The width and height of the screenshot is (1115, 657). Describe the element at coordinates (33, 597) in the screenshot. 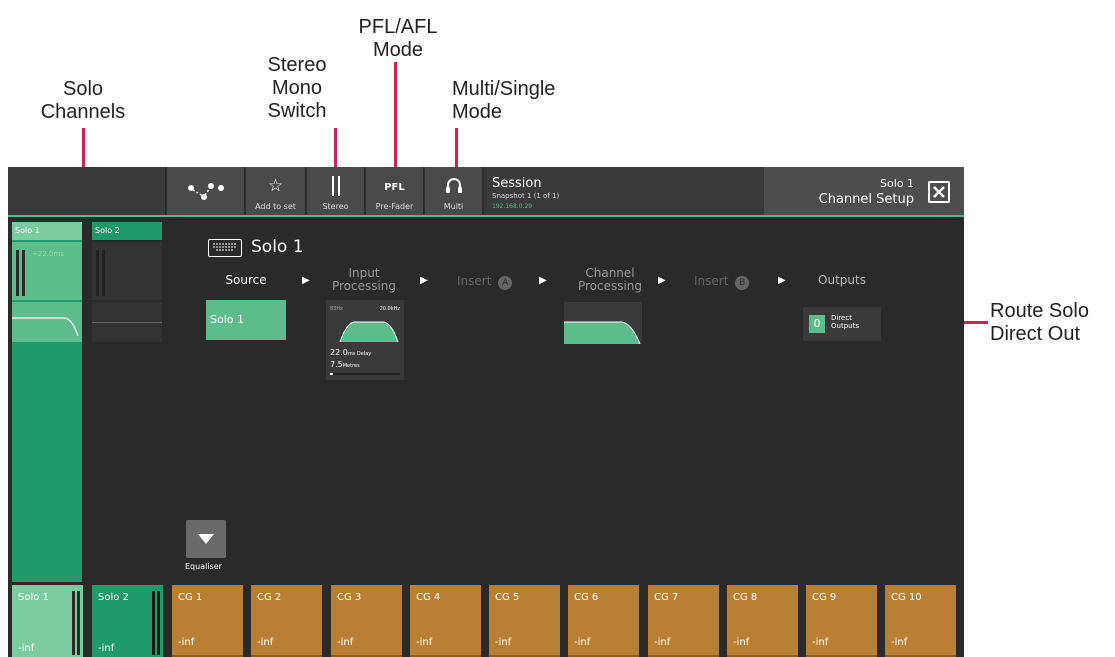

I see `solo1-fader-name: Solo 1` at that location.